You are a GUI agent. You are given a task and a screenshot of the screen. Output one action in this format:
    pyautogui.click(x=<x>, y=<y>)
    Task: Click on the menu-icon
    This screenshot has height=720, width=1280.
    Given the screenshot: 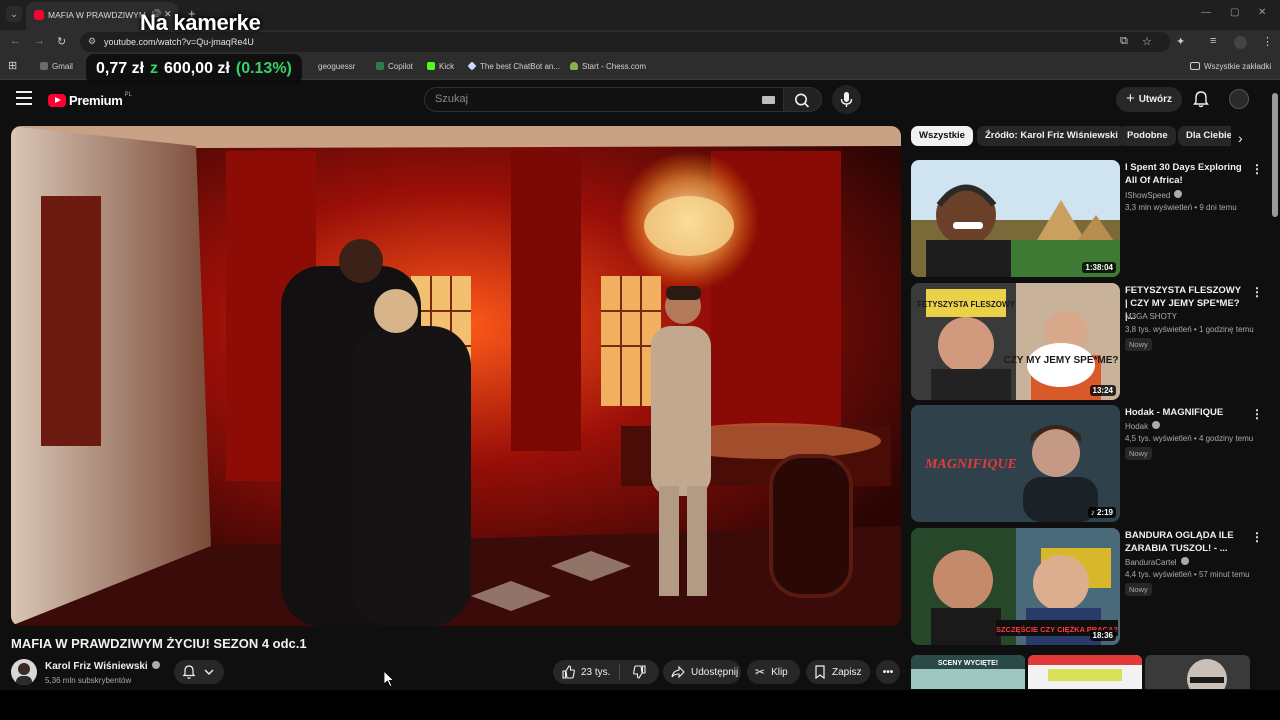 What is the action you would take?
    pyautogui.click(x=24, y=98)
    